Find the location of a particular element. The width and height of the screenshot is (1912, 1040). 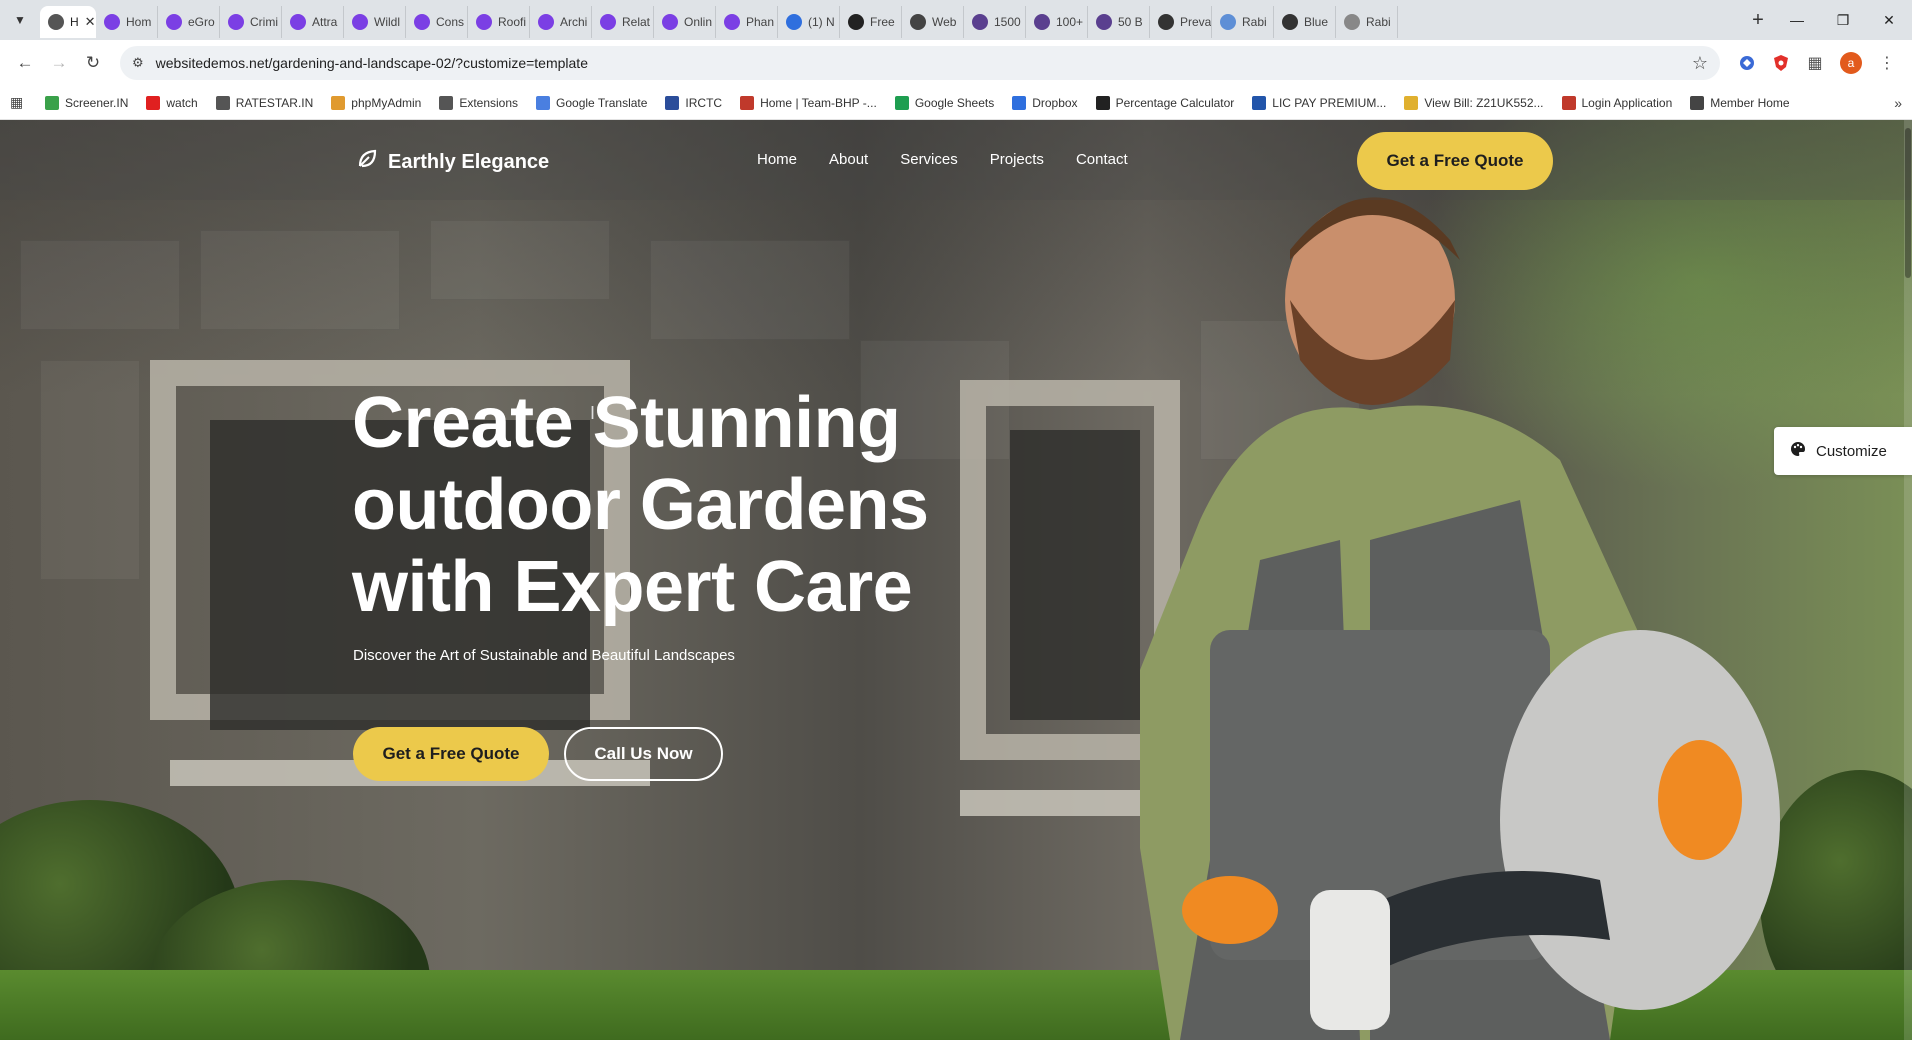

nav-contact: Contact is located at coordinates (1102, 159).